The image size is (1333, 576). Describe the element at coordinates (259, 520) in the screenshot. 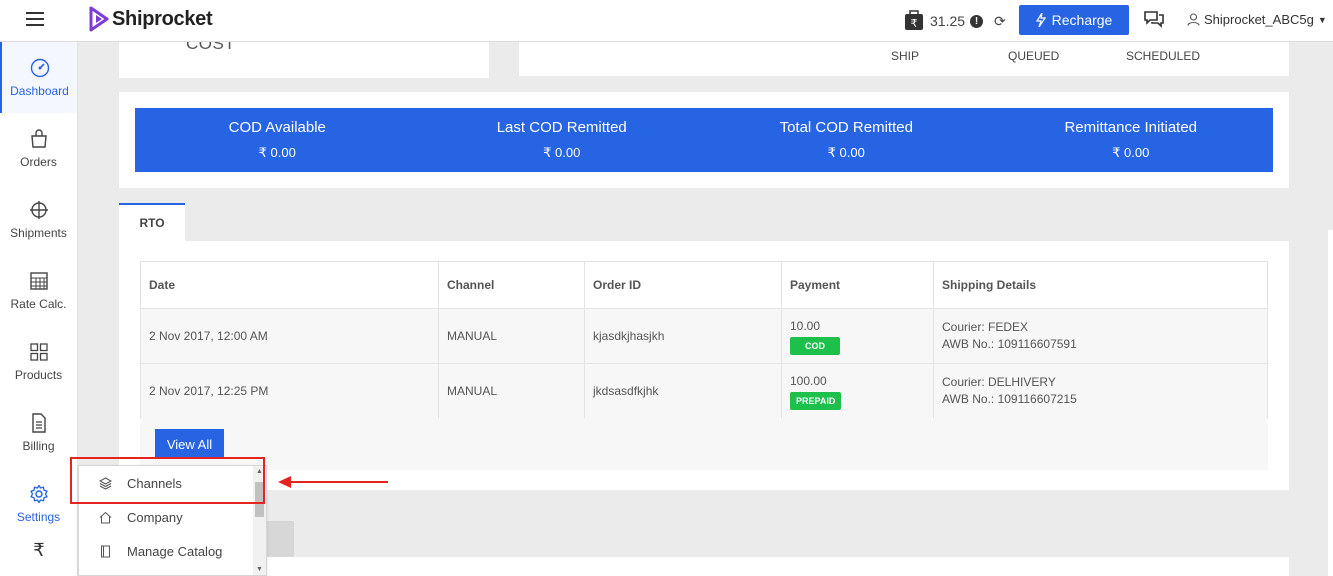

I see `dropdown-scrollbar: ▲ ▼` at that location.